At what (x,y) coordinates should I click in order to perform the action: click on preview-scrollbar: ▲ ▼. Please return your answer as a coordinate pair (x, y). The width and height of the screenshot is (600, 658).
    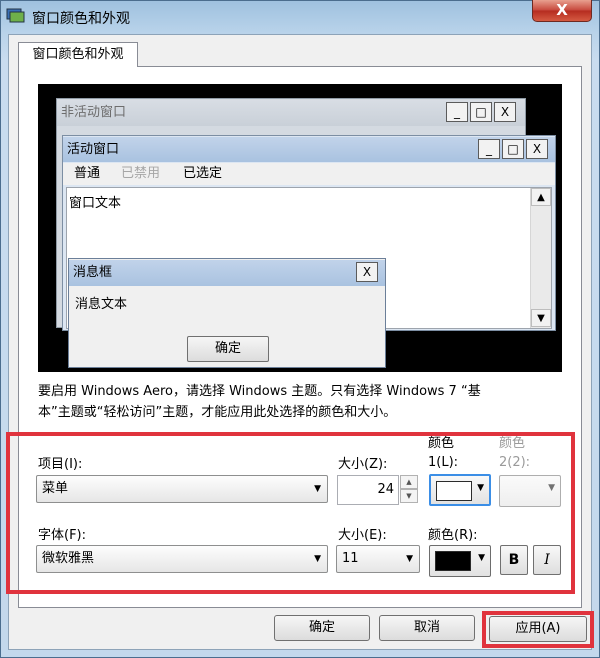
    Looking at the image, I should click on (540, 258).